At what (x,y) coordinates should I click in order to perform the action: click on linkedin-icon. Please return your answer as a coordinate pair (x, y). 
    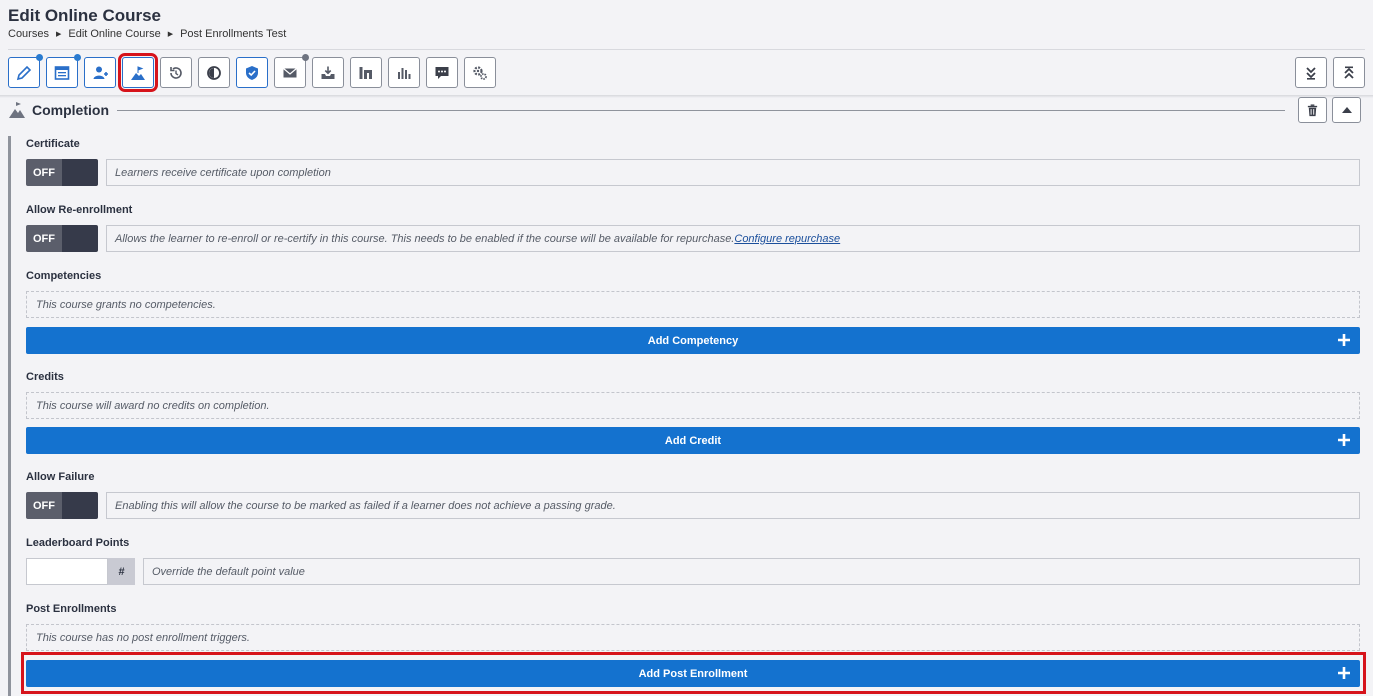
    Looking at the image, I should click on (365, 72).